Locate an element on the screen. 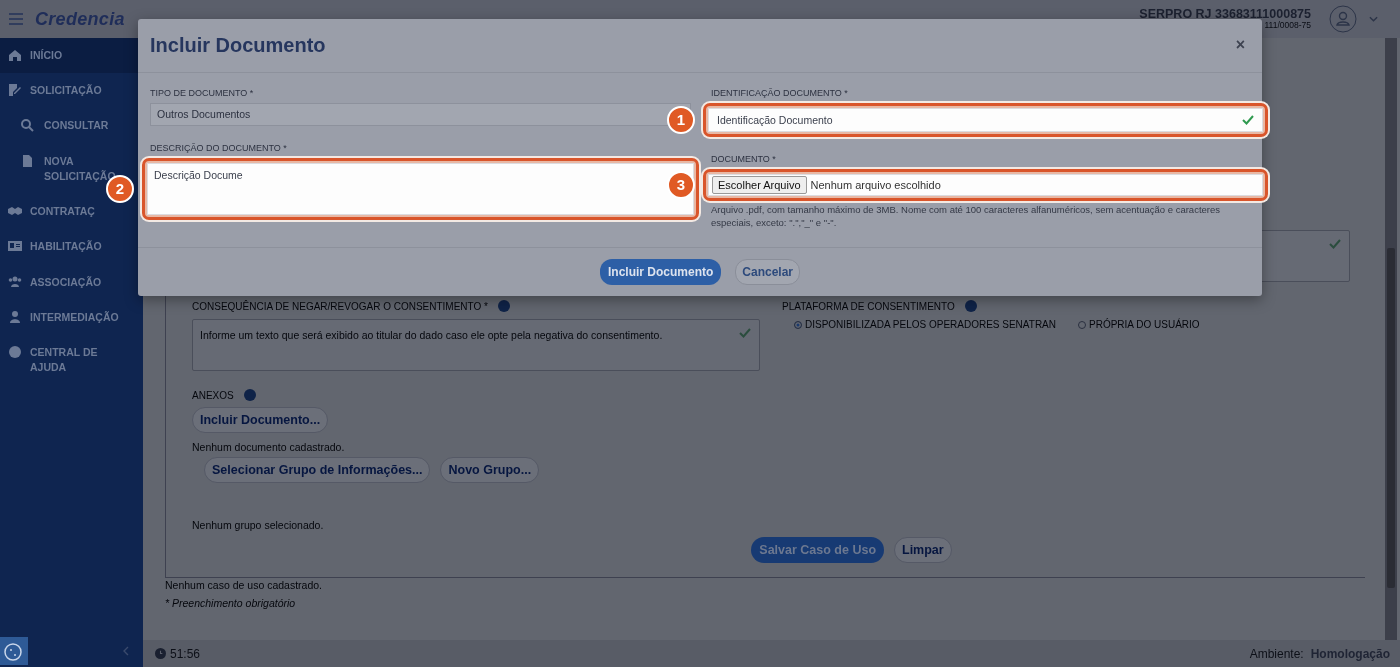 This screenshot has width=1400, height=667. help-text: Arquivo .pdf, com tamanho máximo de 3MB. Nome com até 100 caracteres alfanuméricos, sem acentuação e caracteres especiais, exceto: ".","_" e "-". is located at coordinates (966, 216).